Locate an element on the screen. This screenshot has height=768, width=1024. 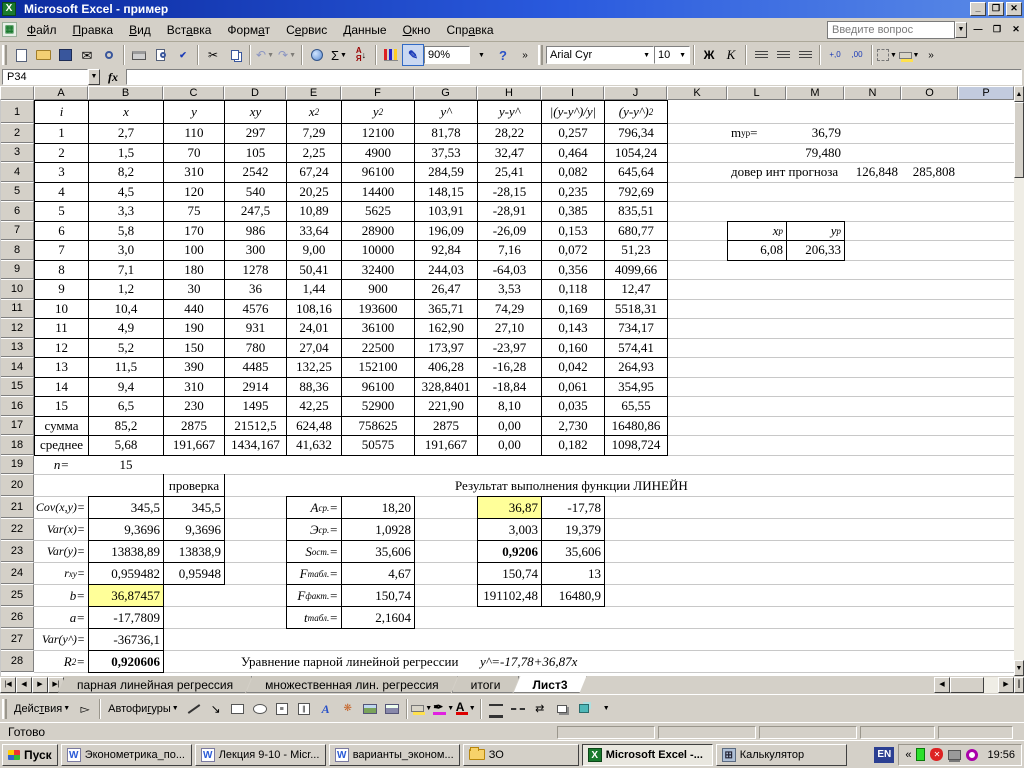
row-header-17: 17 is located at coordinates (17, 425).